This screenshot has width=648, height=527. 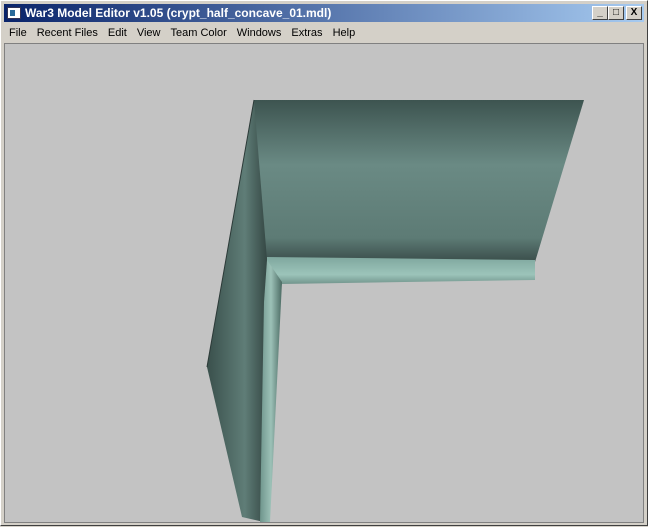 What do you see at coordinates (67, 33) in the screenshot?
I see `menu-recent-files: Recent Files` at bounding box center [67, 33].